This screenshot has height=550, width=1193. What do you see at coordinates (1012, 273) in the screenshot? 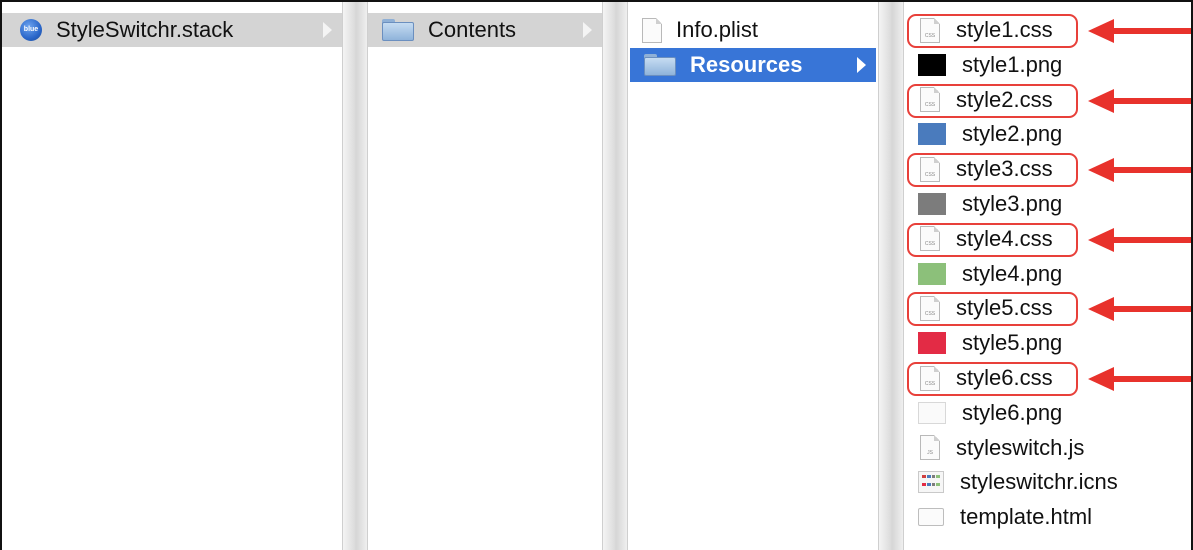
I see `item-label: style4.png` at bounding box center [1012, 273].